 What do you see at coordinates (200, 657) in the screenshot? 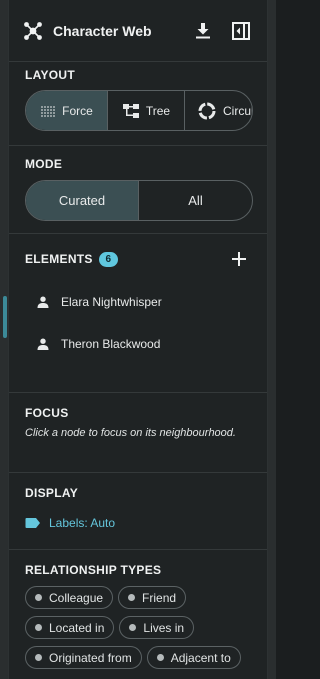
I see `chip-label: Adjacent to` at bounding box center [200, 657].